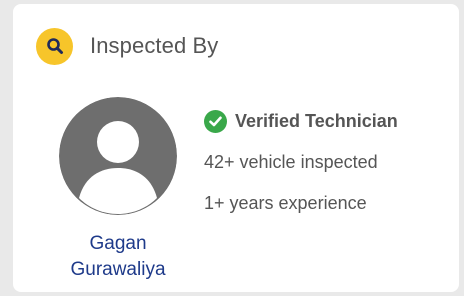  Describe the element at coordinates (118, 156) in the screenshot. I see `user-avatar-icon` at that location.